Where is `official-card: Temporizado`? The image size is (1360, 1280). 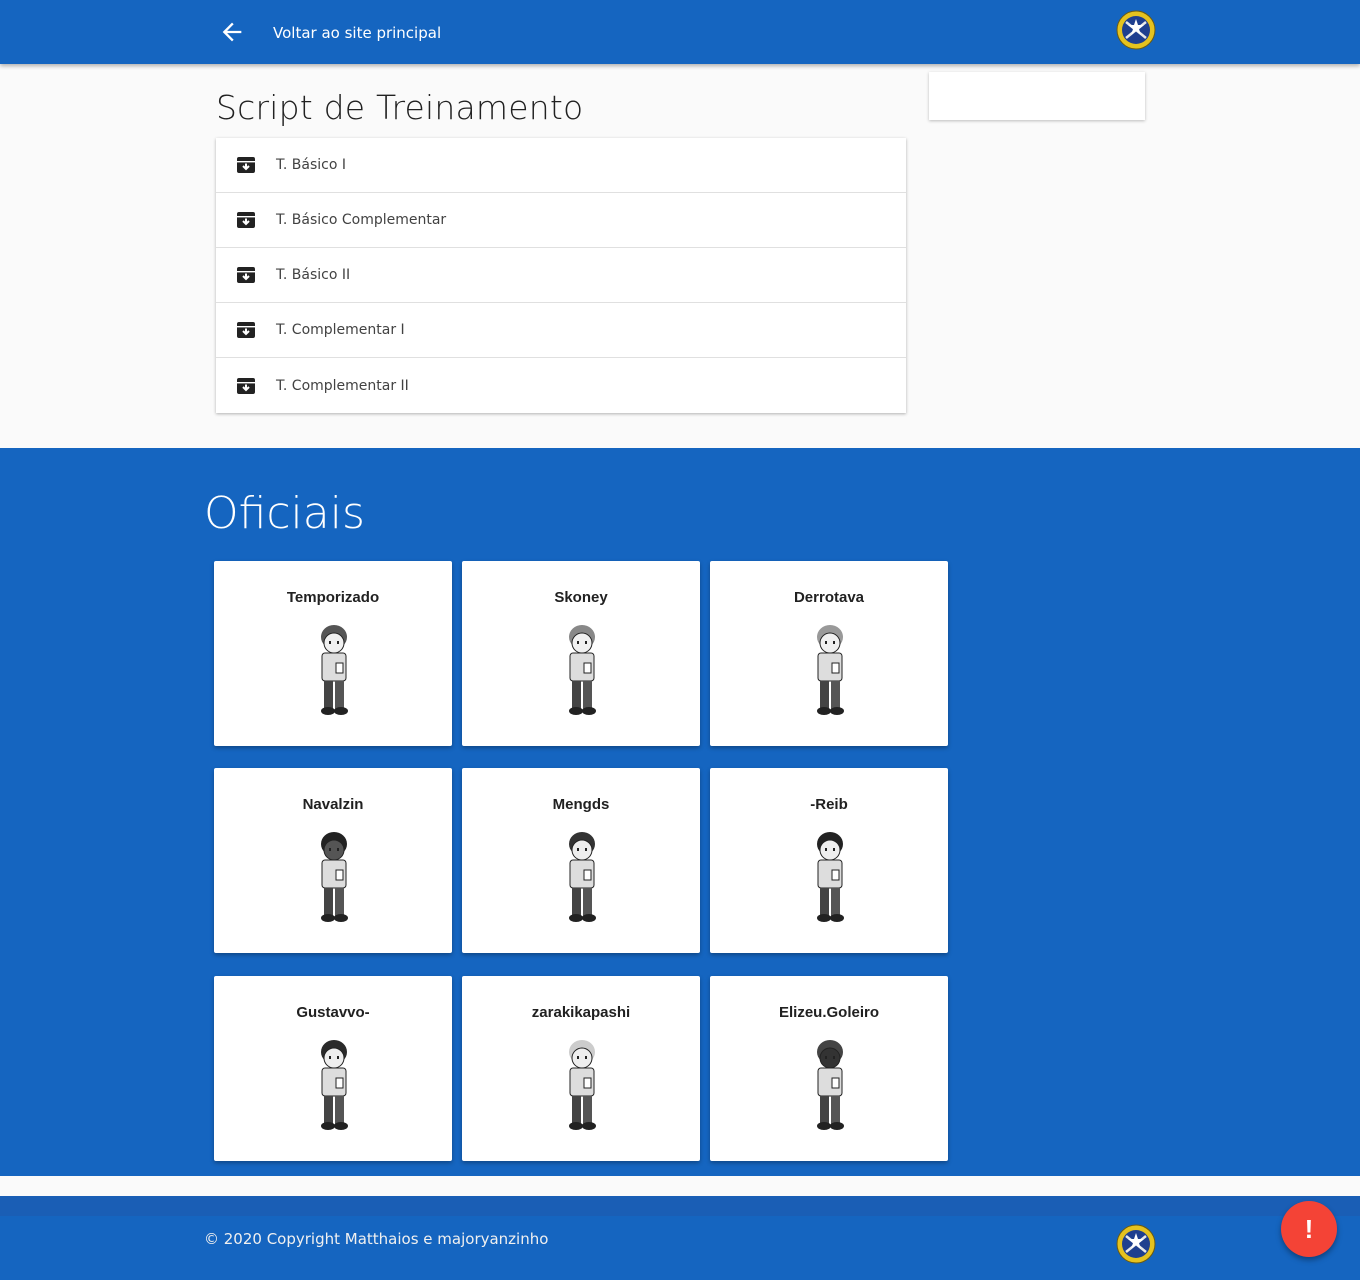 official-card: Temporizado is located at coordinates (333, 653).